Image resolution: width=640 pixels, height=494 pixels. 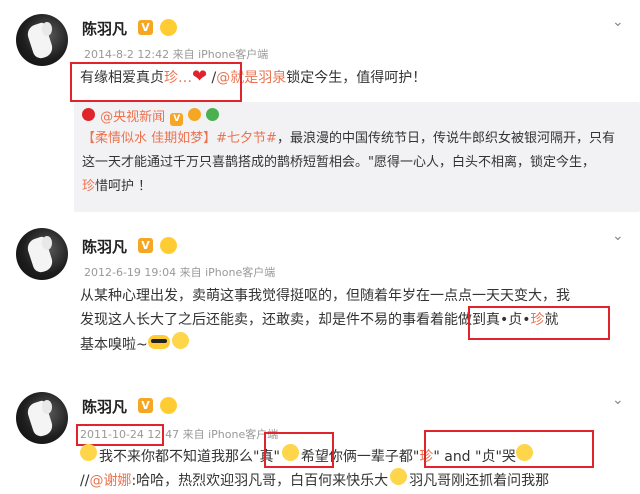 What do you see at coordinates (260, 481) in the screenshot?
I see `post-text: :哈哈，热烈欢迎羽凡哥，白百何来快乐大` at bounding box center [260, 481].